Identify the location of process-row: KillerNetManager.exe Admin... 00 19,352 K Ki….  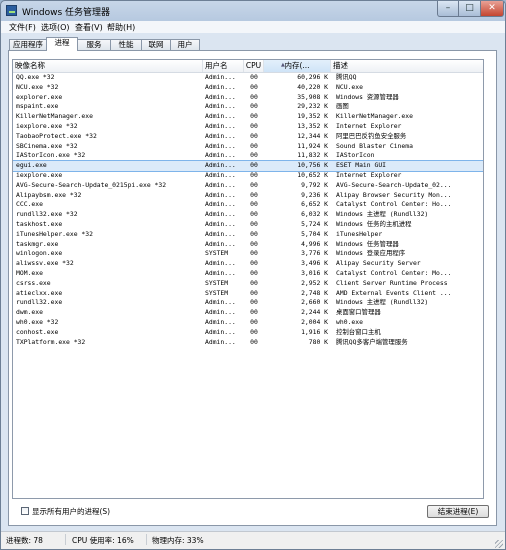
(248, 117).